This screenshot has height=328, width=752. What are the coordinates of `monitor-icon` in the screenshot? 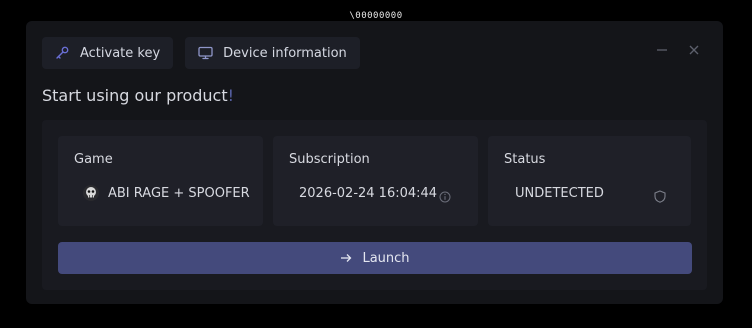 It's located at (205, 53).